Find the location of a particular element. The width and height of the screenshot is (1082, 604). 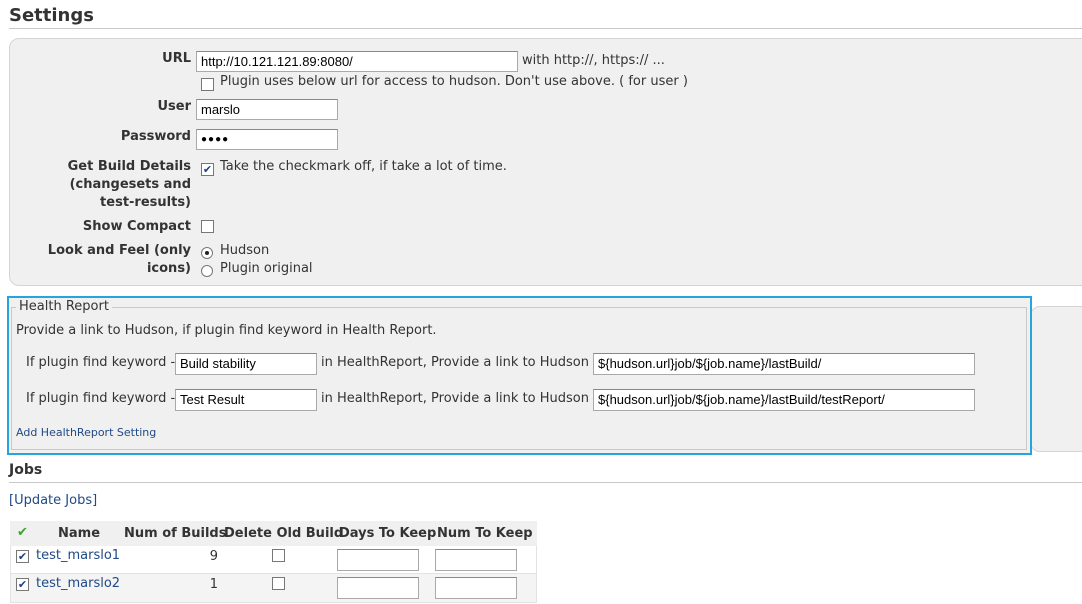

show-compact-label: Show Compact is located at coordinates (136, 226).